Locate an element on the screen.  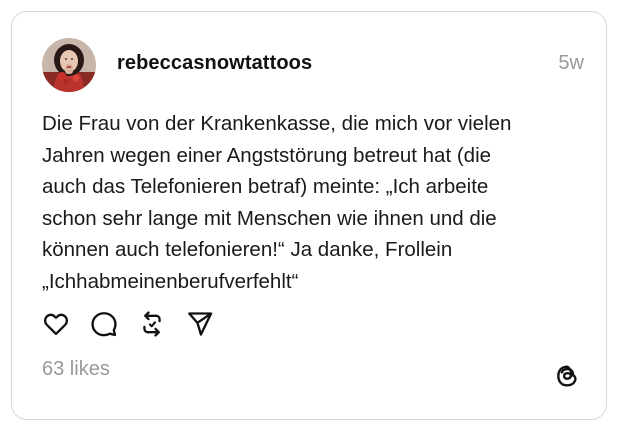
threads-logo-icon is located at coordinates (567, 376).